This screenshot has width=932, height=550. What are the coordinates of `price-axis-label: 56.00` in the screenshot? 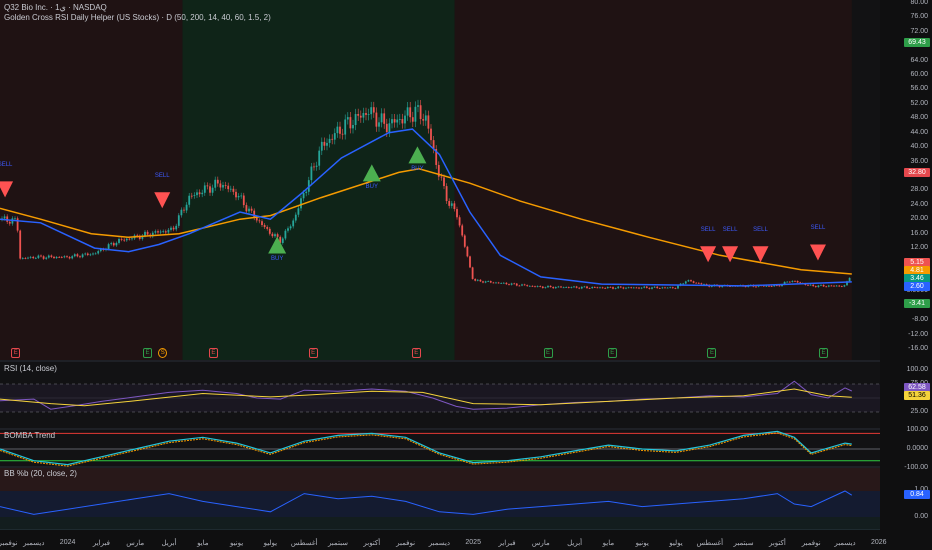 It's located at (919, 89).